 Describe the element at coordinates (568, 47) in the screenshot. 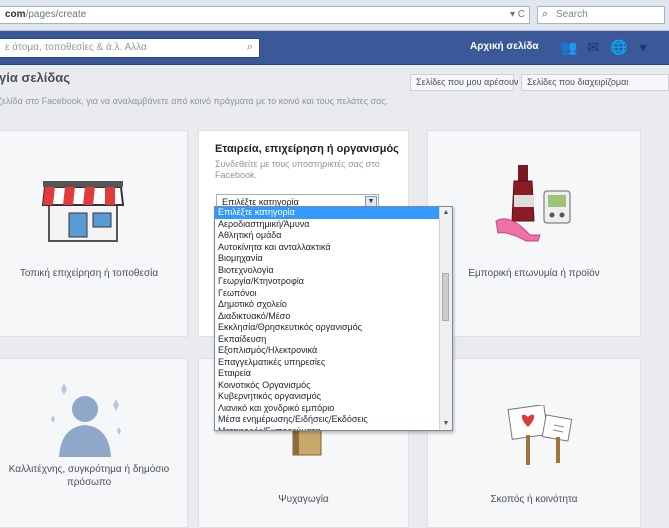

I see `friend-requests-icon: 👥` at that location.